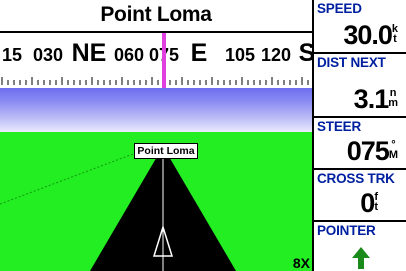  I want to click on tape-label: 15, so click(12, 55).